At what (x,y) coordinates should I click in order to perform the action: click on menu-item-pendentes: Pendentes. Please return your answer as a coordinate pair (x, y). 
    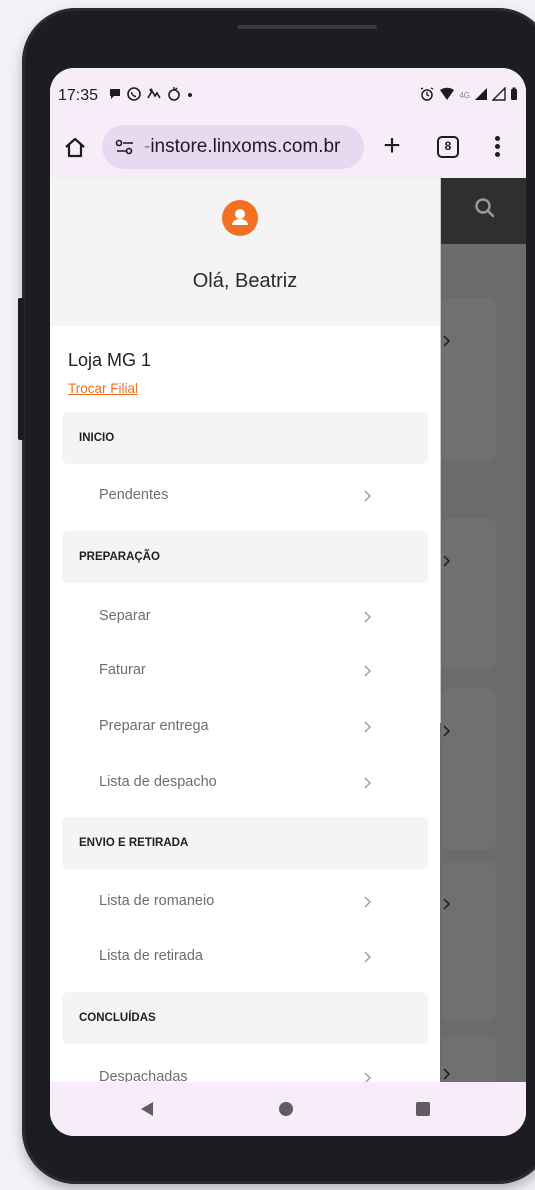
    Looking at the image, I should click on (245, 497).